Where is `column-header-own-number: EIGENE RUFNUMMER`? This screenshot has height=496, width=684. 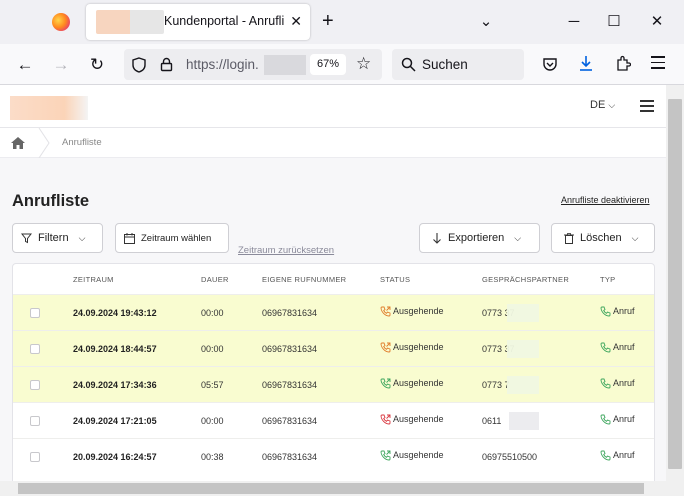 column-header-own-number: EIGENE RUFNUMMER is located at coordinates (304, 279).